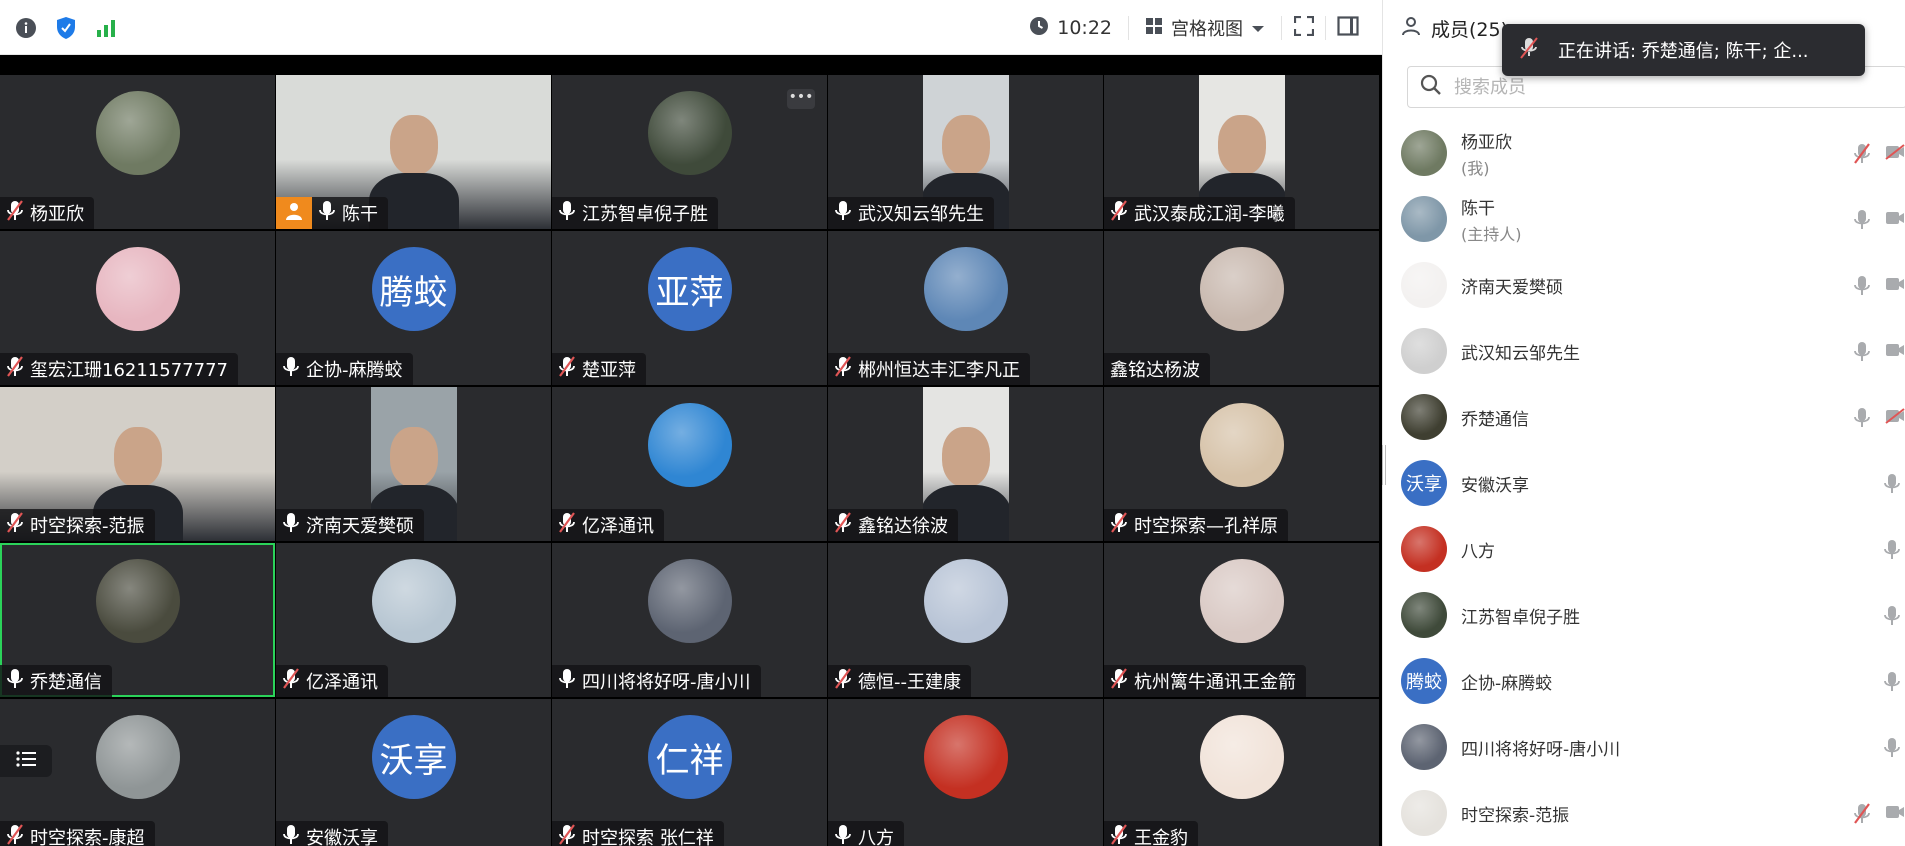  What do you see at coordinates (689, 289) in the screenshot?
I see `initials-avatar: 亚萍` at bounding box center [689, 289].